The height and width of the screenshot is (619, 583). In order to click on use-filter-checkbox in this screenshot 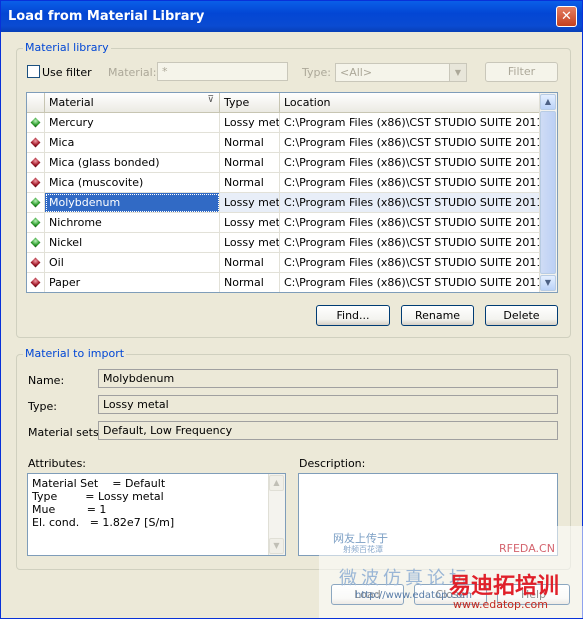, I will do `click(33, 71)`.